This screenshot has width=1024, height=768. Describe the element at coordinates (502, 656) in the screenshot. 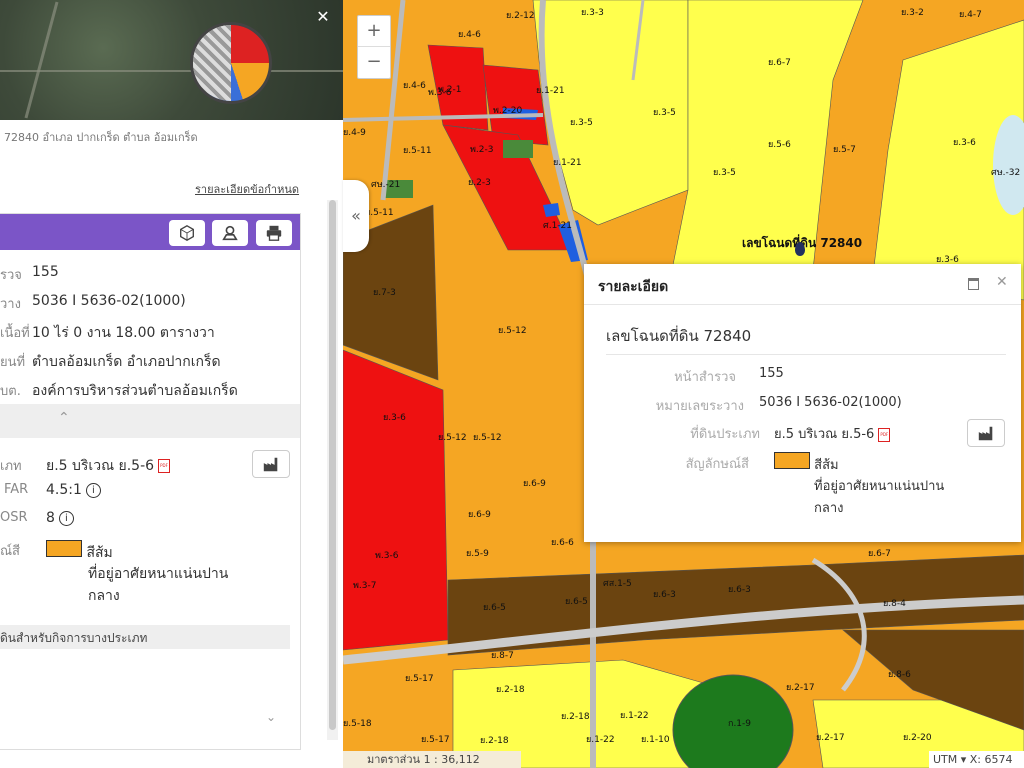

I see `zone-code-label: ย.8-7` at that location.